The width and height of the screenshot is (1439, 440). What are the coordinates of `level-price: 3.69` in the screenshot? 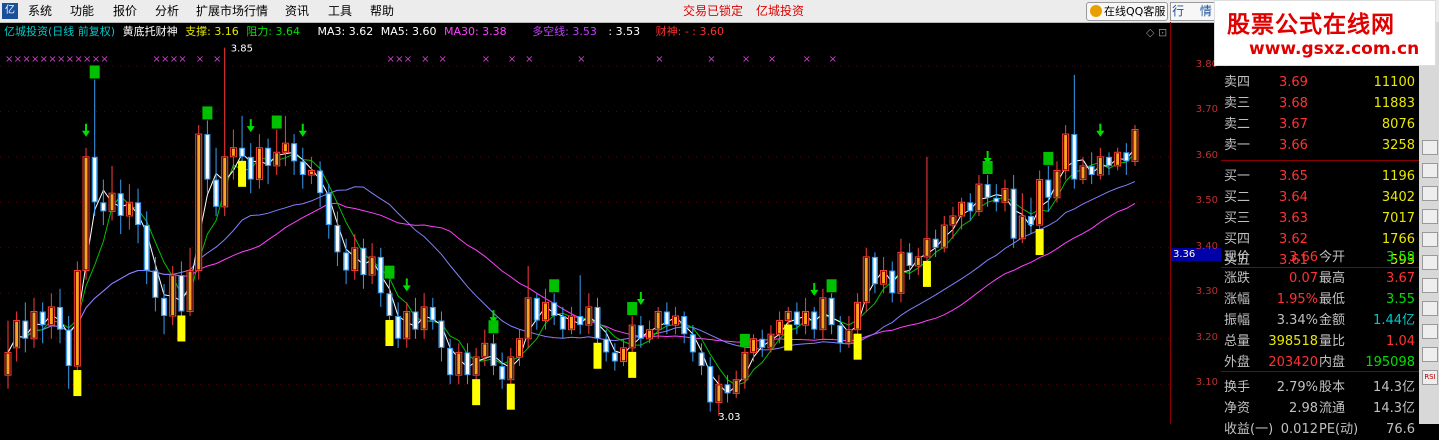 It's located at (1293, 82).